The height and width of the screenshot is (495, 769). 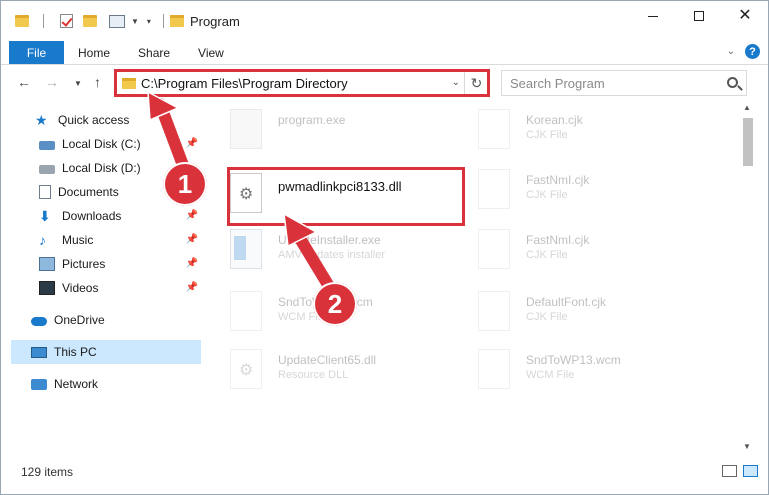 I want to click on folder-icon, so click(x=22, y=21).